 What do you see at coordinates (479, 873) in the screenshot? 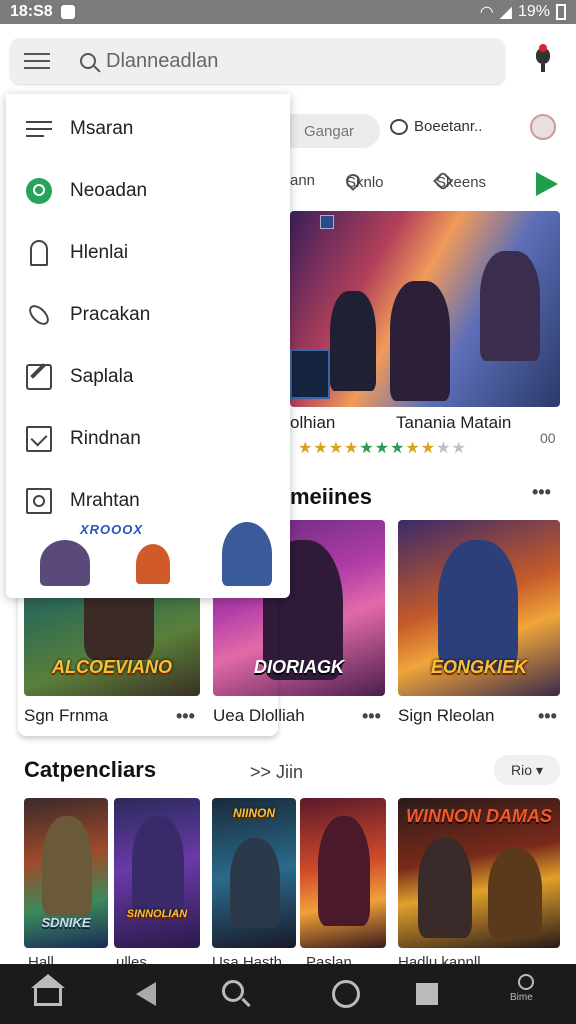
I see `game-tile: WINNON DAMAS` at bounding box center [479, 873].